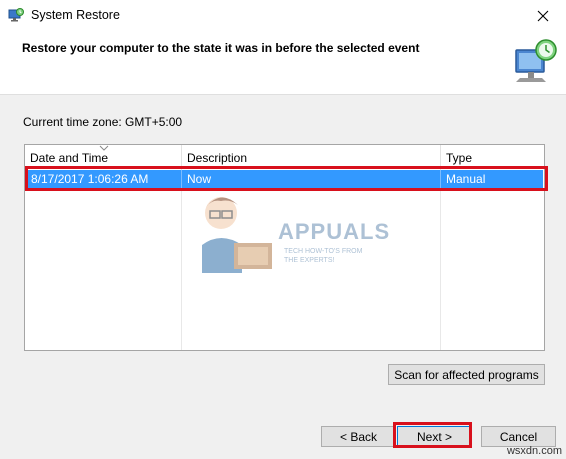 This screenshot has height=459, width=566. Describe the element at coordinates (75, 15) in the screenshot. I see `window-title: System Restore` at that location.